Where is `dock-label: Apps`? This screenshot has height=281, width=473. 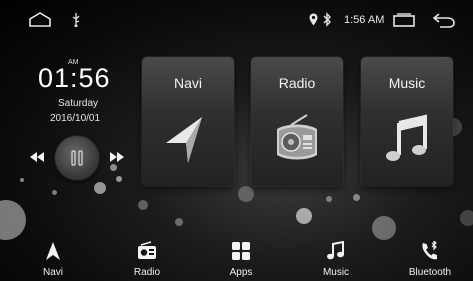
dock-label: Apps is located at coordinates (241, 272).